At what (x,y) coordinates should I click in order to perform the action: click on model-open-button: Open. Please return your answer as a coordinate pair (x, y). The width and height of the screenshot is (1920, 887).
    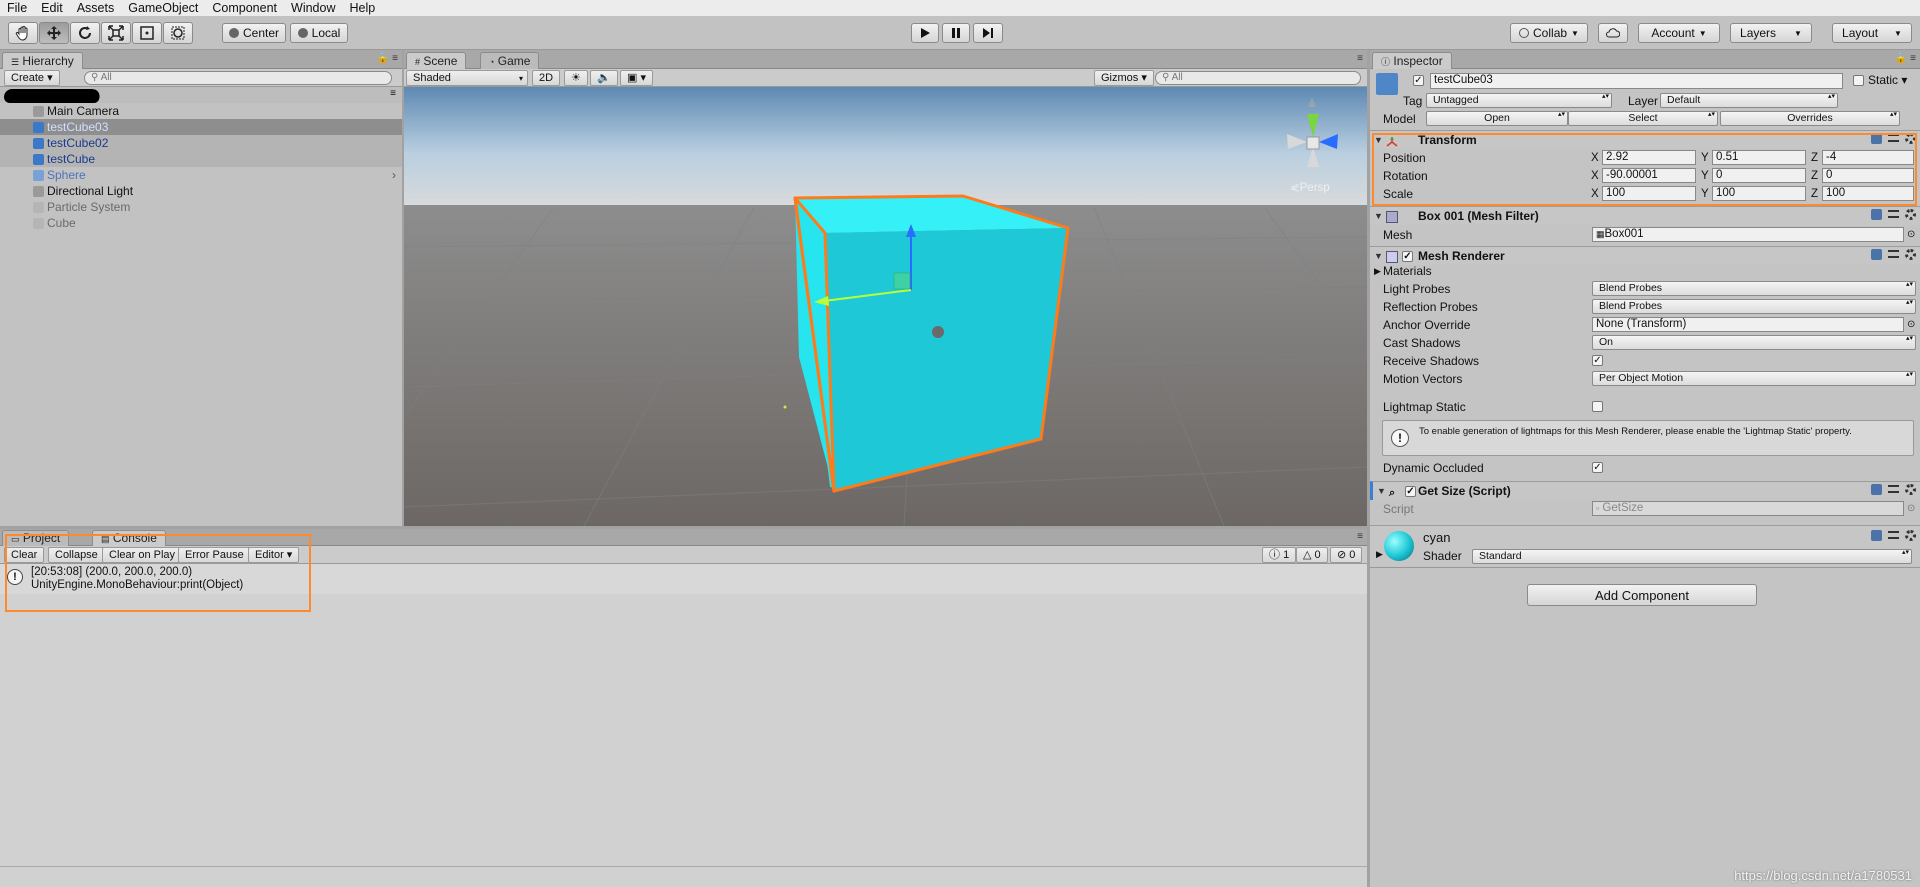
    Looking at the image, I should click on (1497, 118).